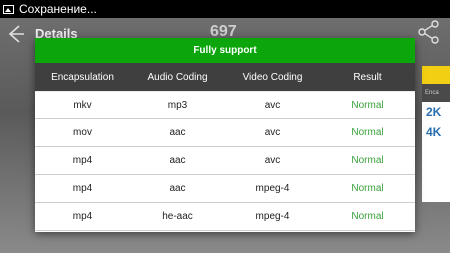 This screenshot has width=450, height=253. Describe the element at coordinates (177, 105) in the screenshot. I see `cell-audio-coding: mp3` at that location.